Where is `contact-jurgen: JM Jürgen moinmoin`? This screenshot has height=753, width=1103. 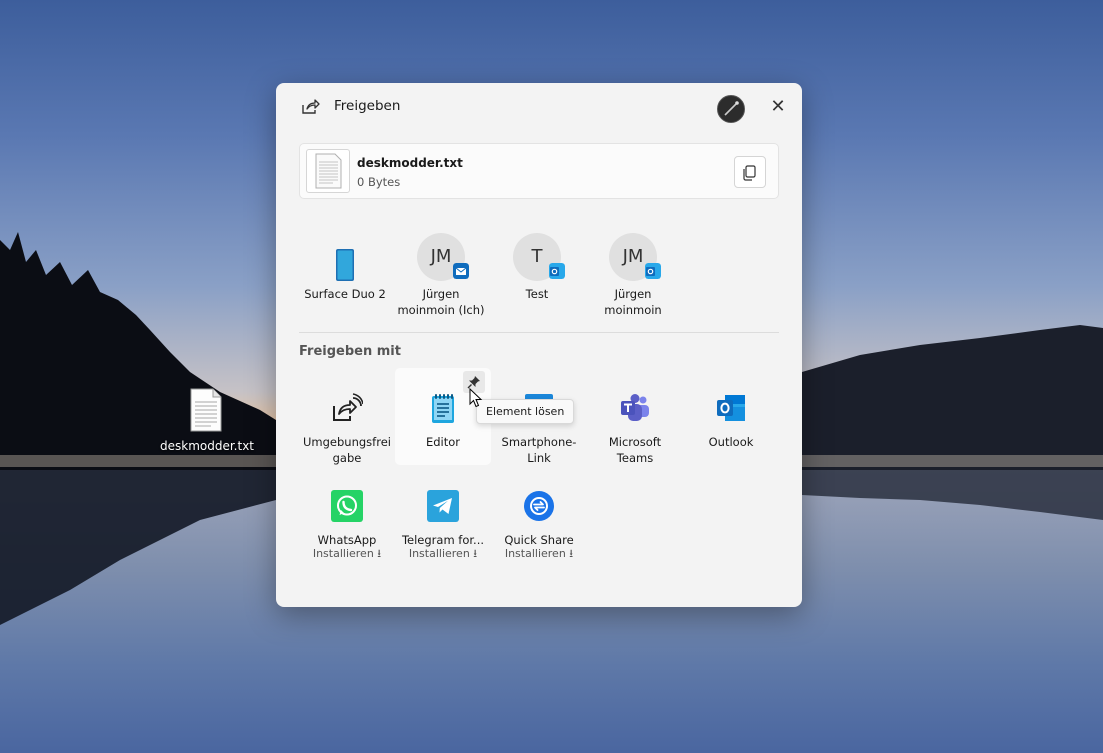 contact-jurgen: JM Jürgen moinmoin is located at coordinates (633, 275).